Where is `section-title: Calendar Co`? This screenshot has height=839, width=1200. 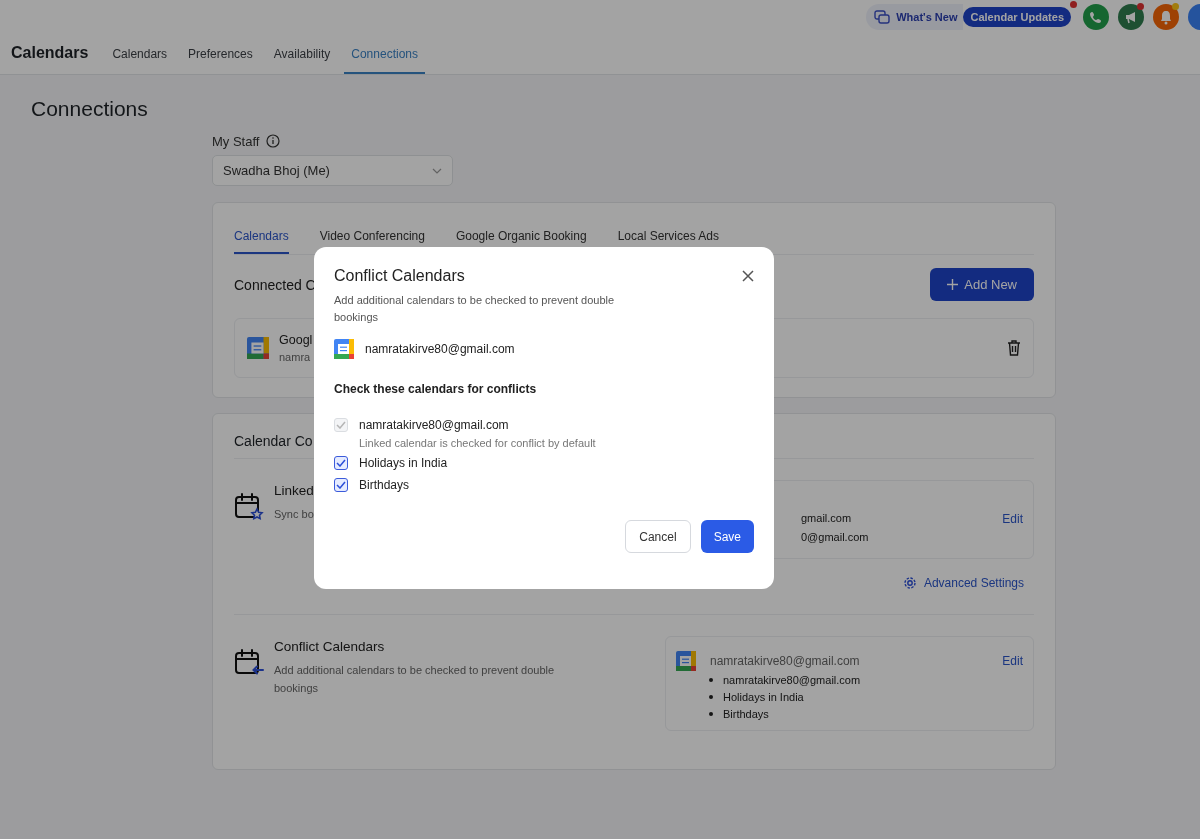 section-title: Calendar Co is located at coordinates (273, 441).